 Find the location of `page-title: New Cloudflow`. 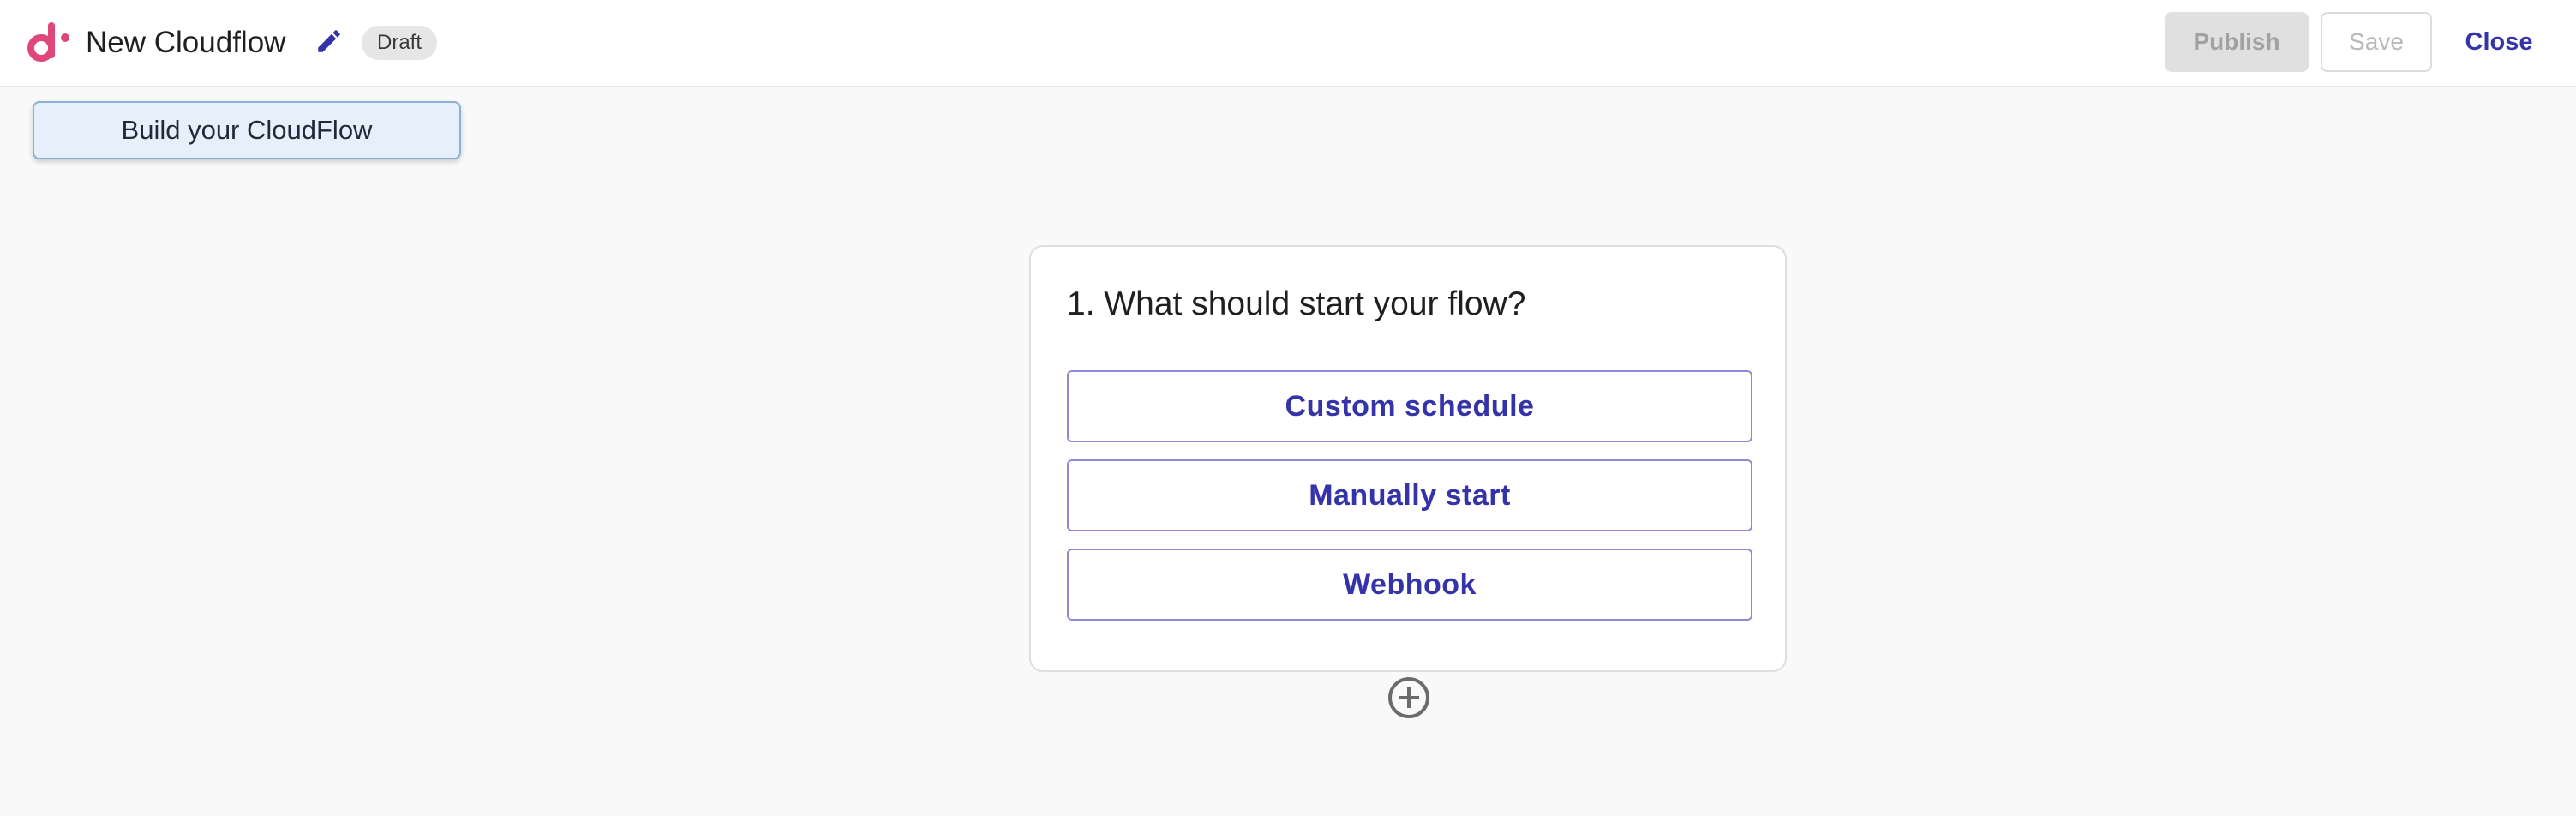

page-title: New Cloudflow is located at coordinates (186, 42).